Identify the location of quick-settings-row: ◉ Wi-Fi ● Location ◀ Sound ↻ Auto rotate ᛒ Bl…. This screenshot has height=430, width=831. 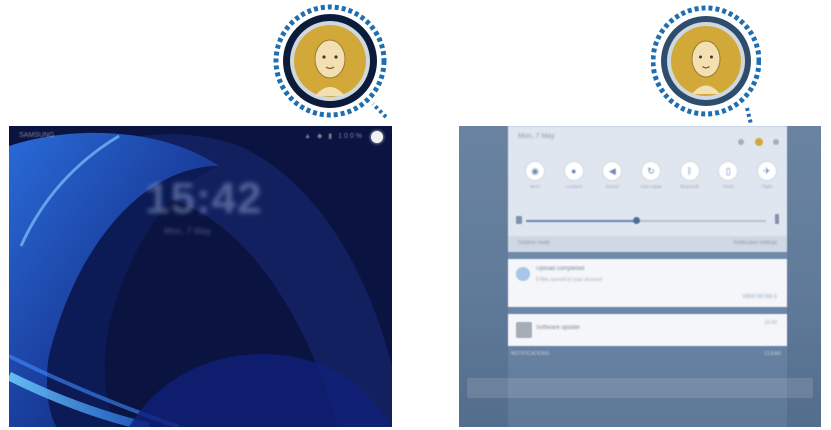
(651, 175).